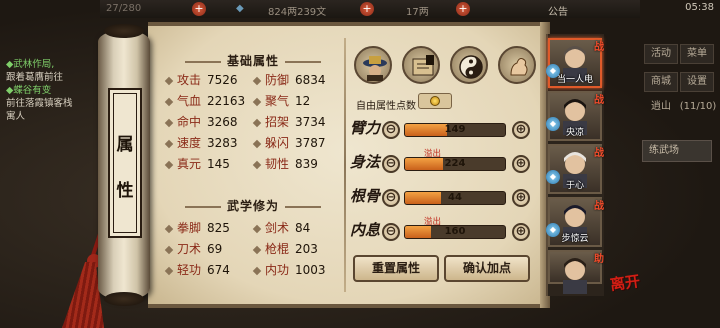 This screenshot has width=720, height=328. Describe the element at coordinates (373, 65) in the screenshot. I see `hat-character-icon` at that location.